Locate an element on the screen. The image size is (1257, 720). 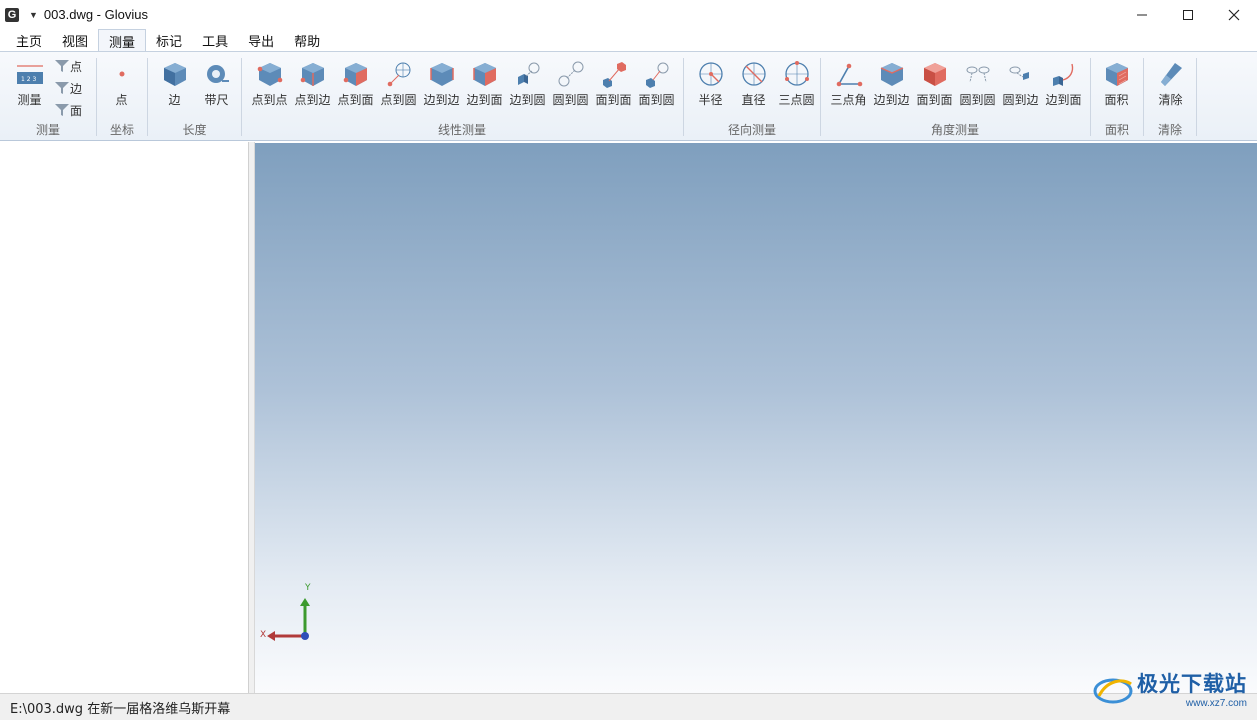
circle-to-circle-button: 圆到圆 is located at coordinates (570, 86).